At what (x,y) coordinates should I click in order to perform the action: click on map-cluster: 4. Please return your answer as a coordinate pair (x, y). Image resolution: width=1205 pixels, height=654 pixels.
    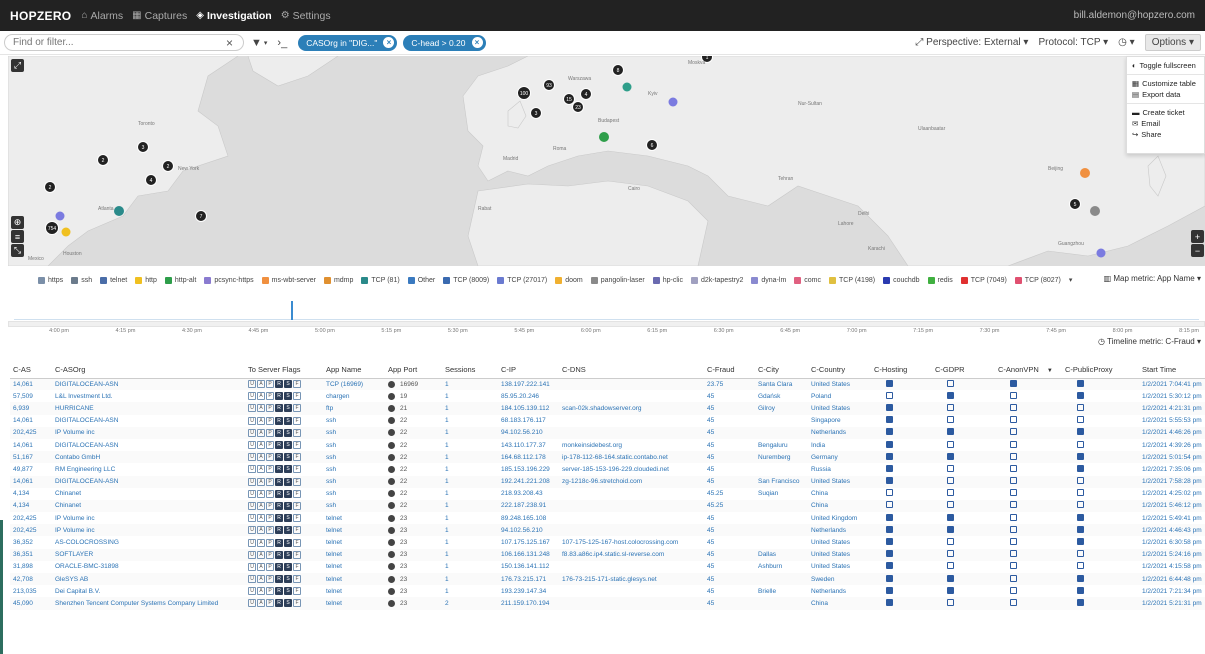
    Looking at the image, I should click on (586, 94).